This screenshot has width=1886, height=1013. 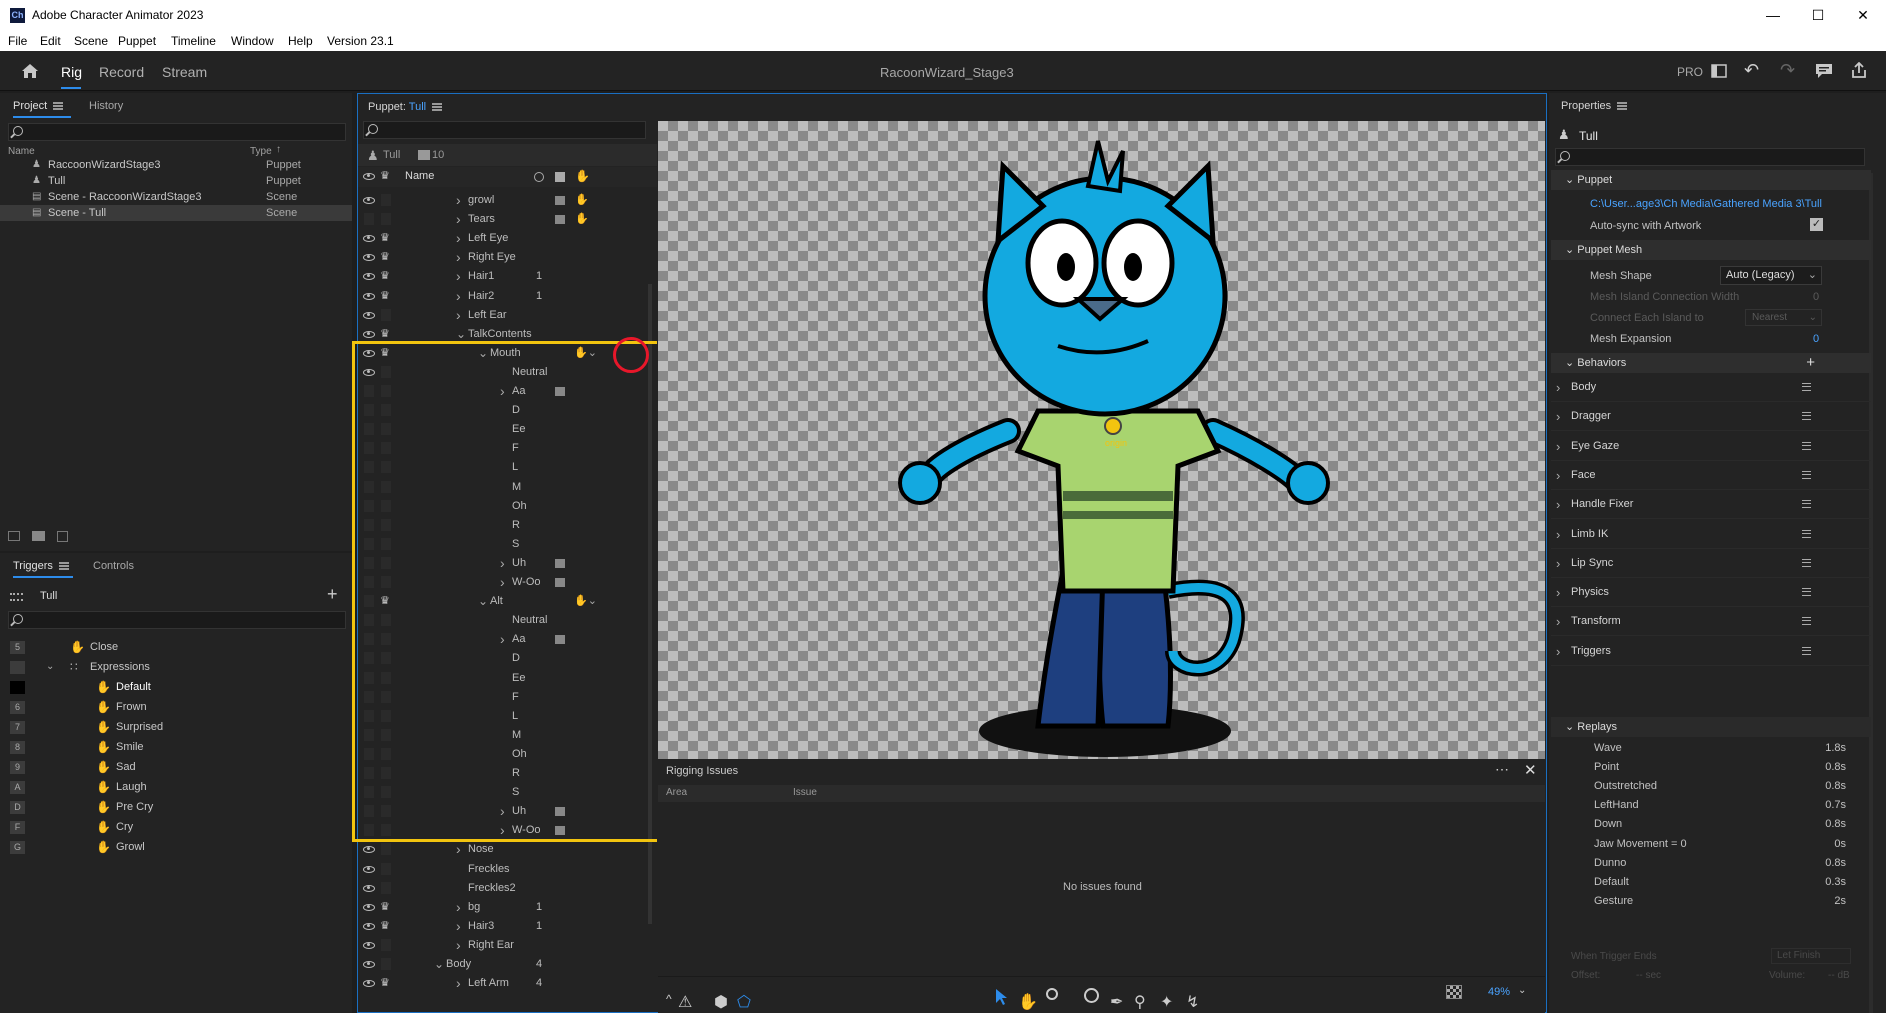 What do you see at coordinates (503, 888) in the screenshot?
I see `layer-row: Freckles2` at bounding box center [503, 888].